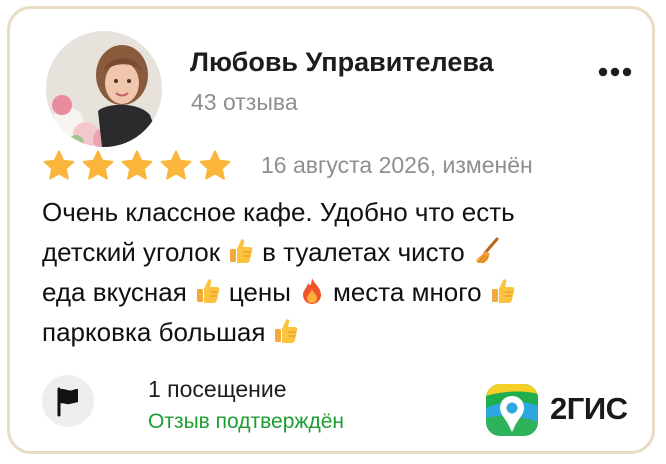  I want to click on author-name: Любовь Управителева, so click(342, 62).